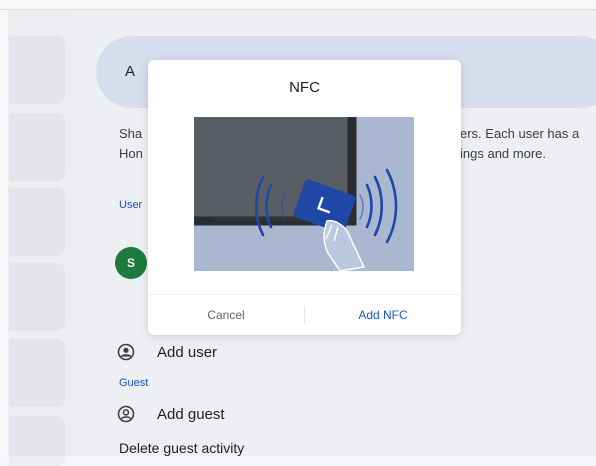  I want to click on cancel-button-label: Cancel, so click(226, 315).